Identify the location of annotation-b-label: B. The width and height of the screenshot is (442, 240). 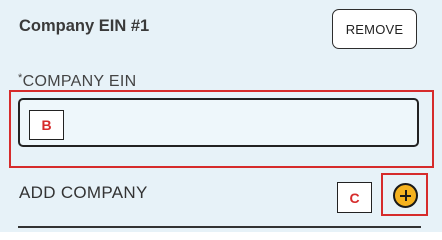
(46, 125).